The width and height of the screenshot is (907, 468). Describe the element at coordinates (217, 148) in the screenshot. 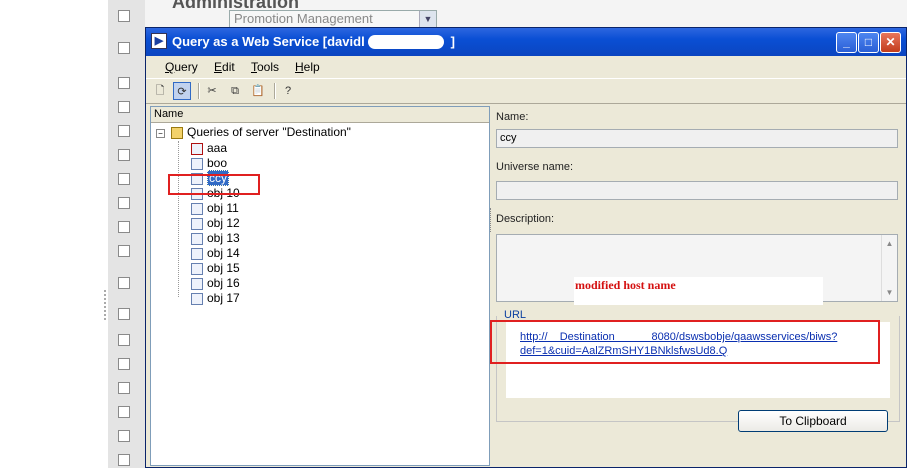

I see `tree-item-label: aaa` at that location.